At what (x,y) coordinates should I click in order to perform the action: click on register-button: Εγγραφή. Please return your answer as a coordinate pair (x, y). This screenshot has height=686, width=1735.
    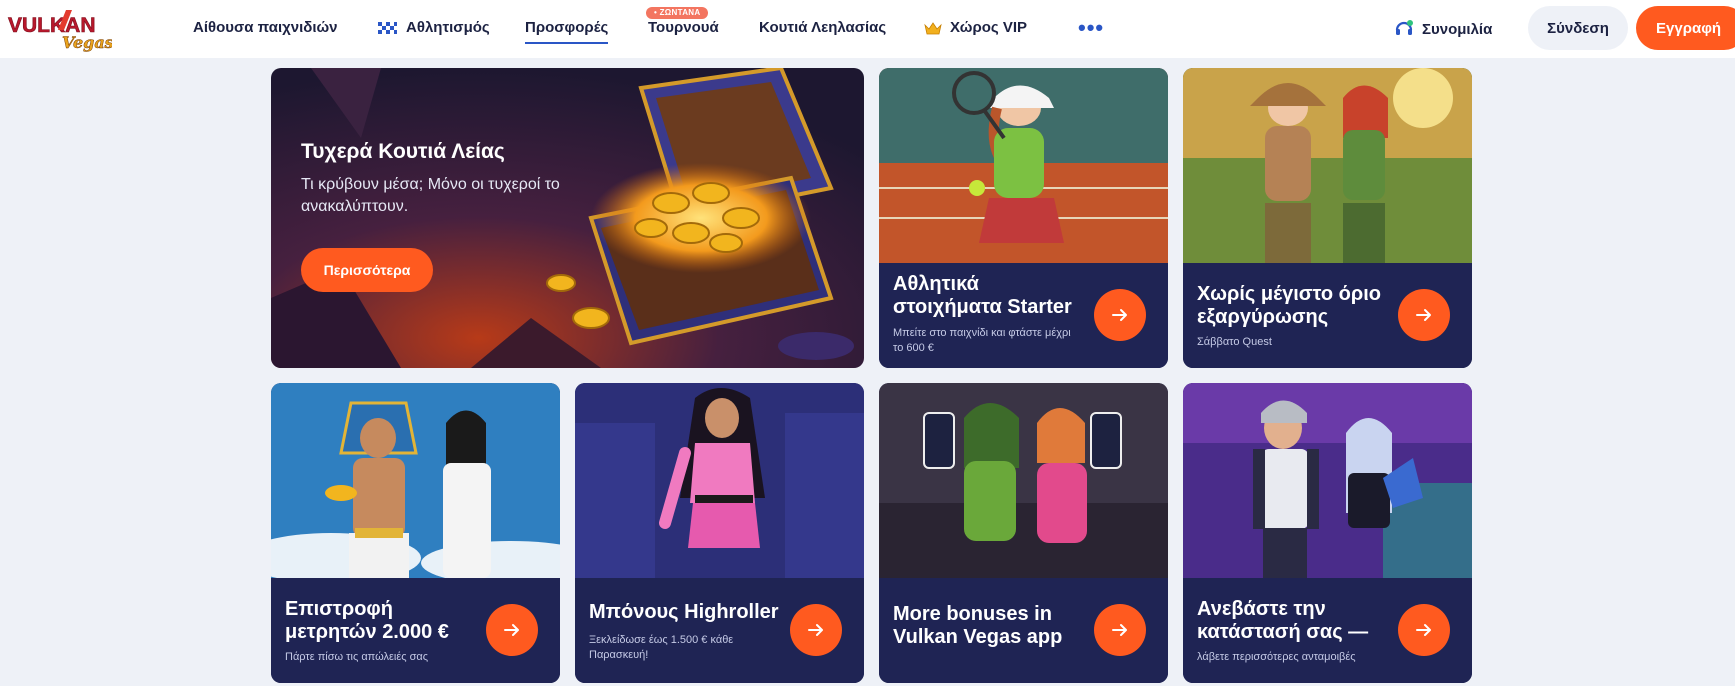
    Looking at the image, I should click on (1685, 28).